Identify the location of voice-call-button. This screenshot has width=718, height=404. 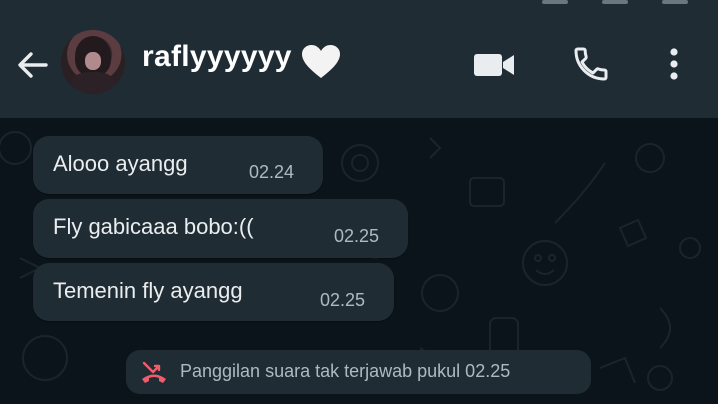
(591, 64).